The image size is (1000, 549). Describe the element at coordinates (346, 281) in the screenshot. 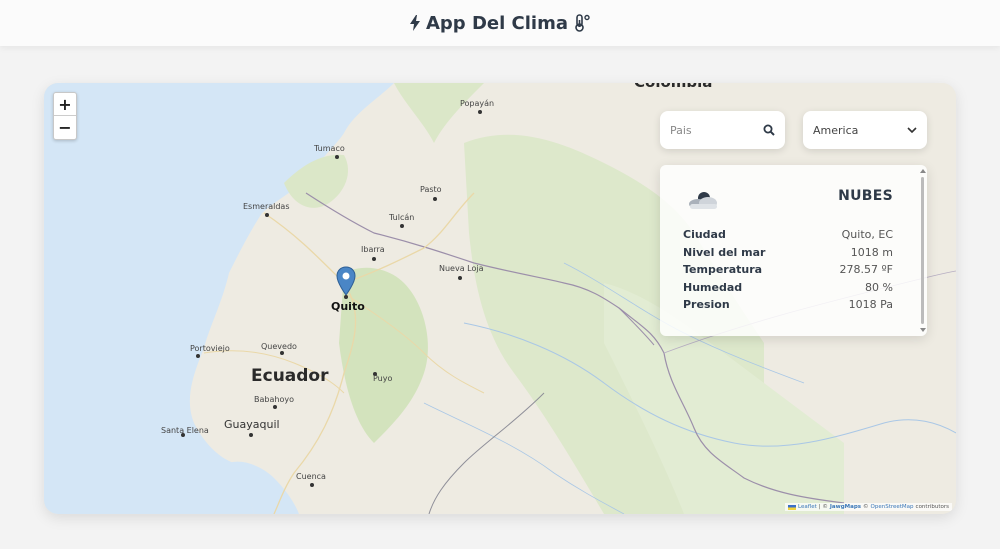

I see `location-marker-icon` at that location.